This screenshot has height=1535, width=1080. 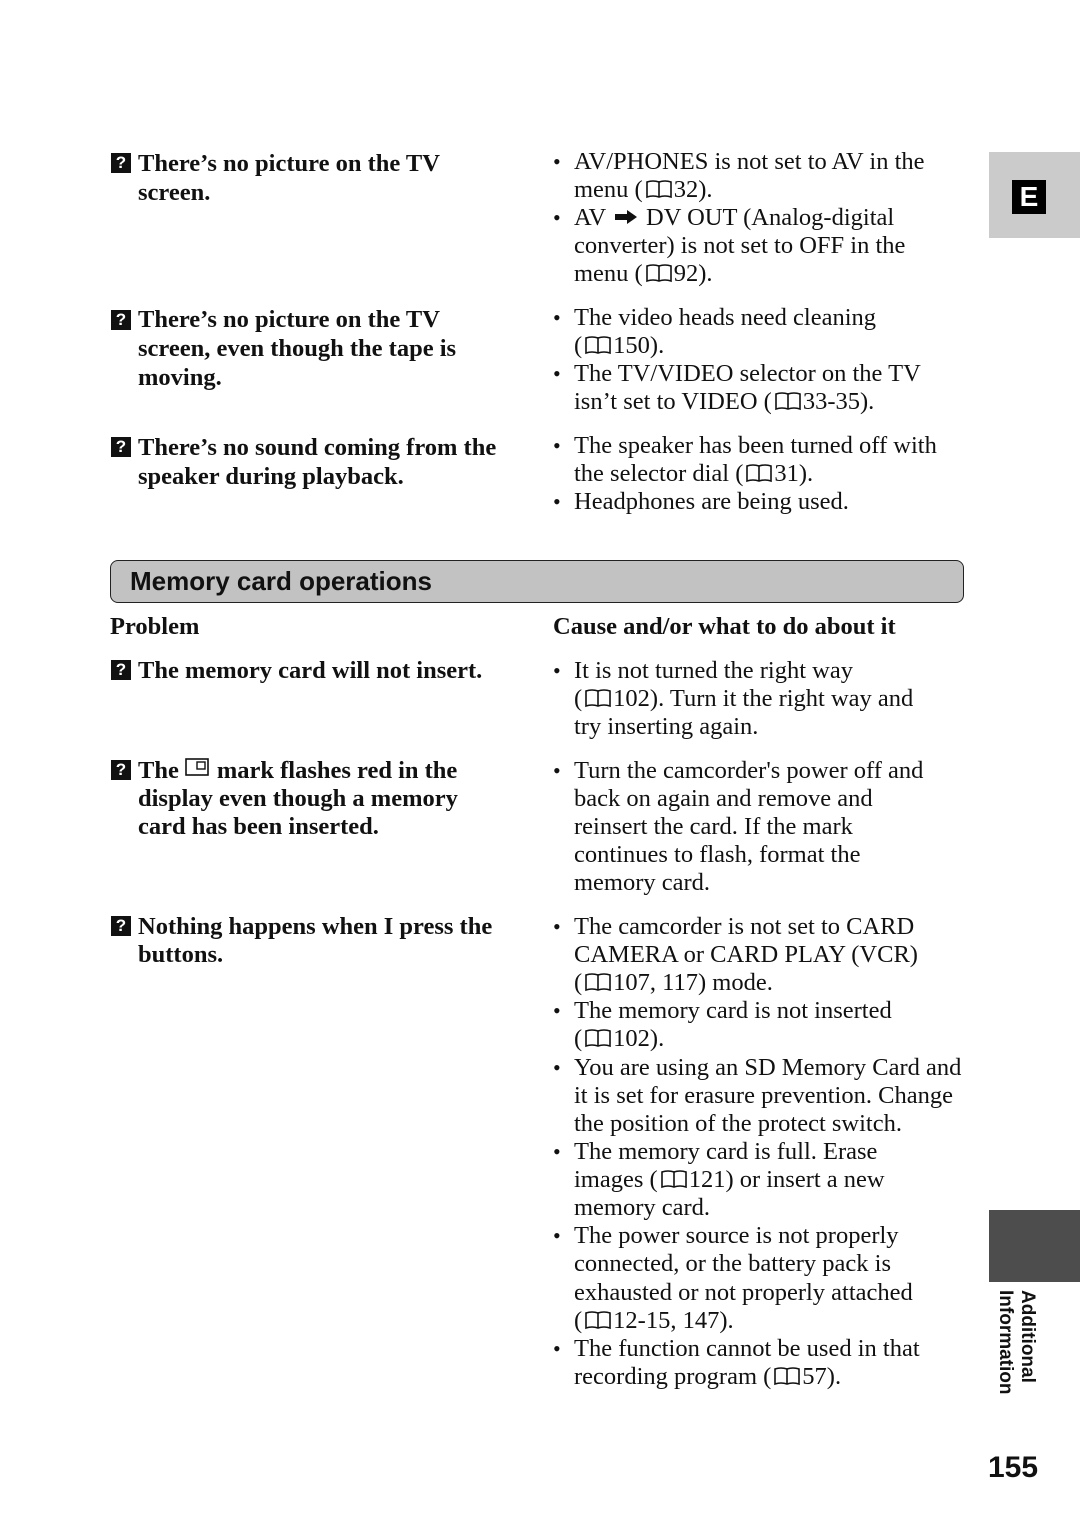 What do you see at coordinates (1005, 1342) in the screenshot?
I see `side-label-line2: Information` at bounding box center [1005, 1342].